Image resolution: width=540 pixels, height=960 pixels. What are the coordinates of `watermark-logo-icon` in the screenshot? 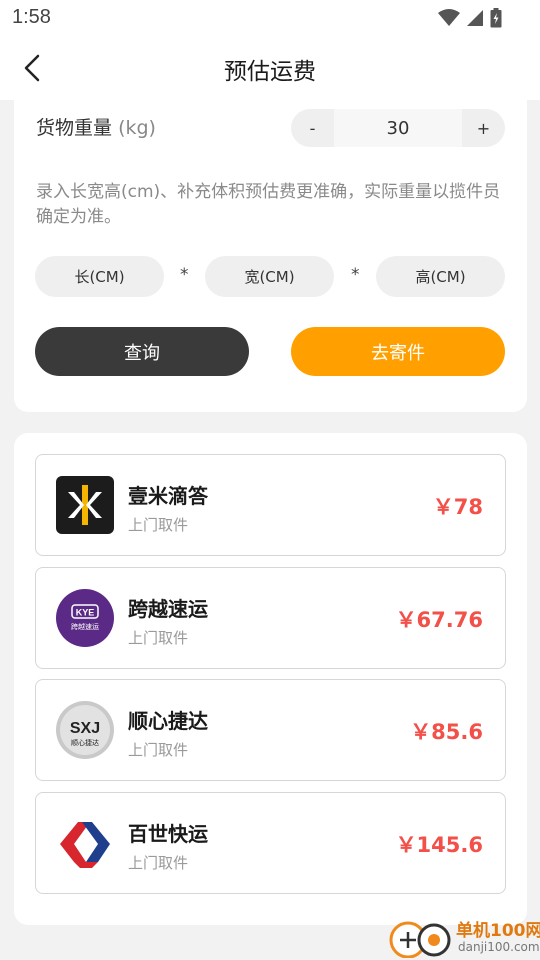 It's located at (420, 939).